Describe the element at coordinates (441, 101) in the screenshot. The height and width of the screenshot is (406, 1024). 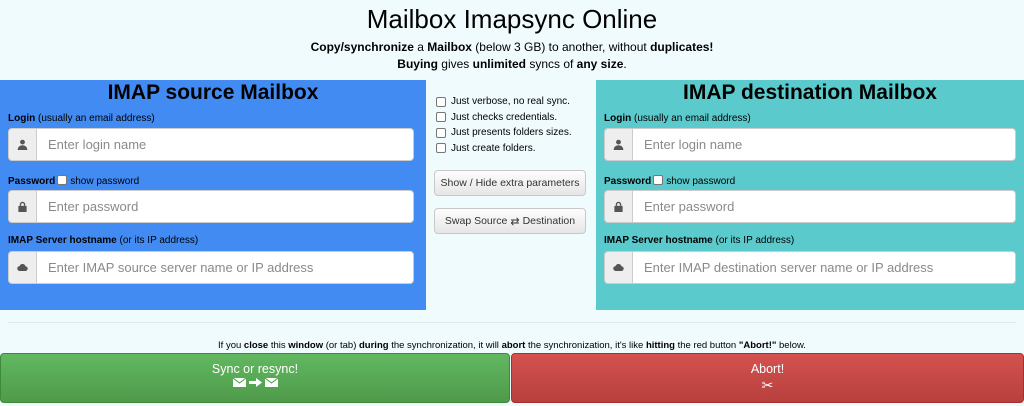
I see `option-verbose-checkbox` at that location.